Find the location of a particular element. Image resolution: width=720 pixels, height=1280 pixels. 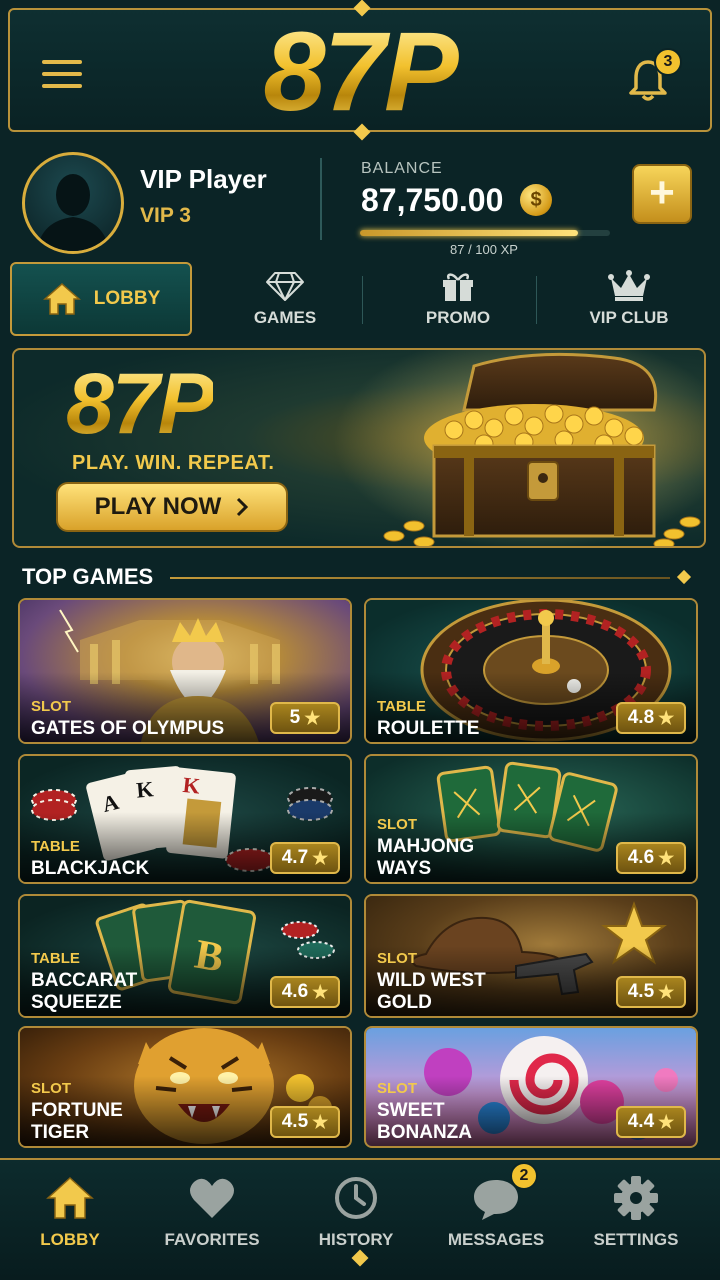

tab-games: GAMES is located at coordinates (285, 299).